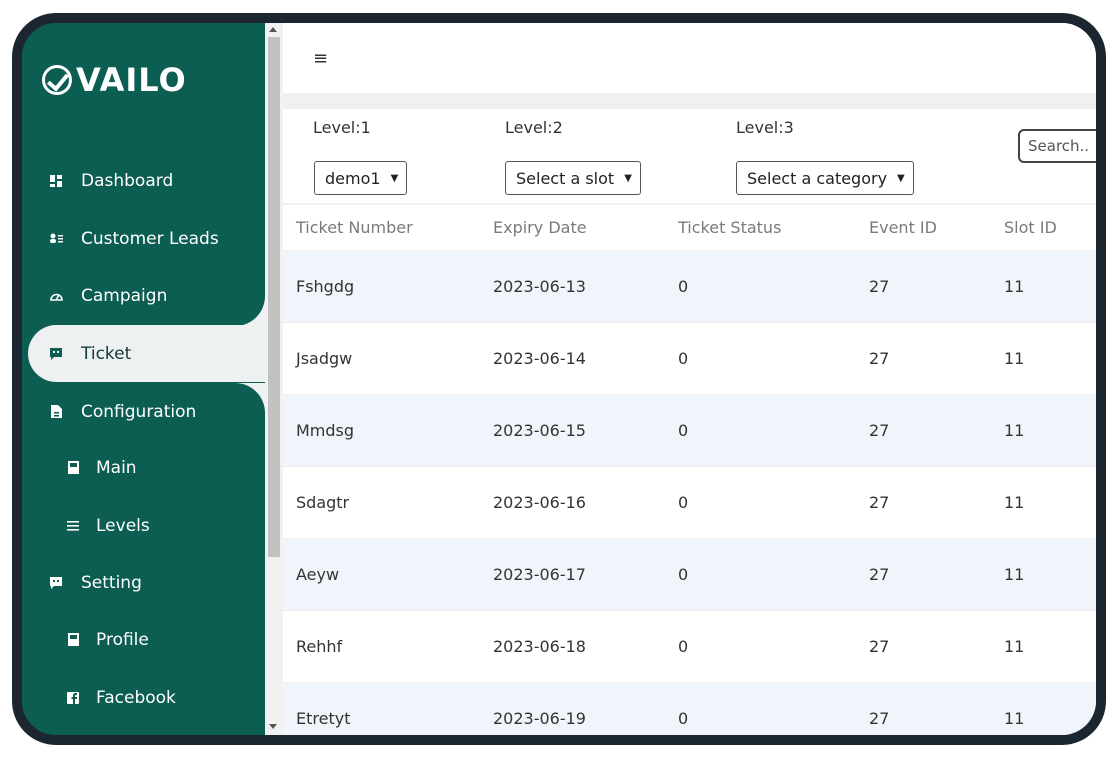  What do you see at coordinates (585, 708) in the screenshot?
I see `expiry-date-cell: 2023-06-19` at bounding box center [585, 708].